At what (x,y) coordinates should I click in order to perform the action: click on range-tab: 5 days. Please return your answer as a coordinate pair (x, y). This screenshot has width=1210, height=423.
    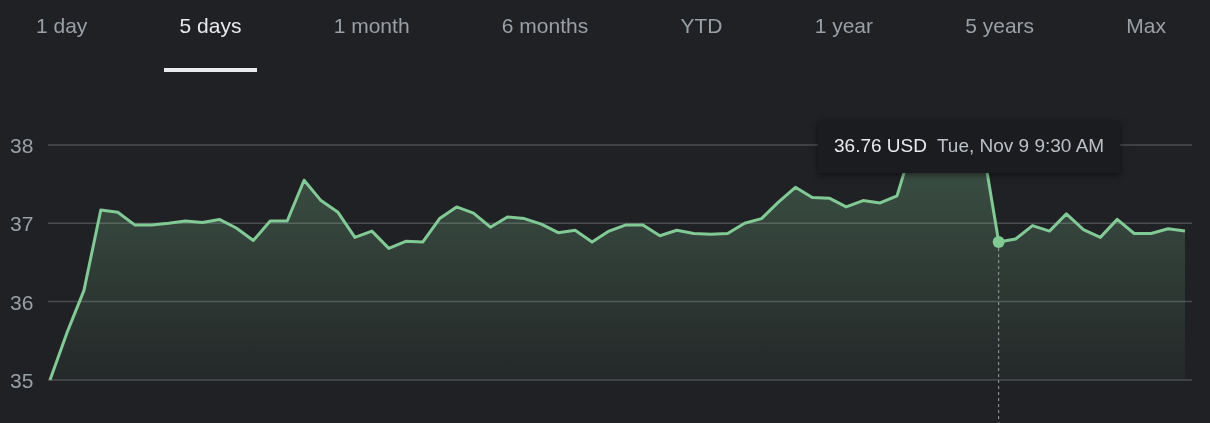
    Looking at the image, I should click on (210, 36).